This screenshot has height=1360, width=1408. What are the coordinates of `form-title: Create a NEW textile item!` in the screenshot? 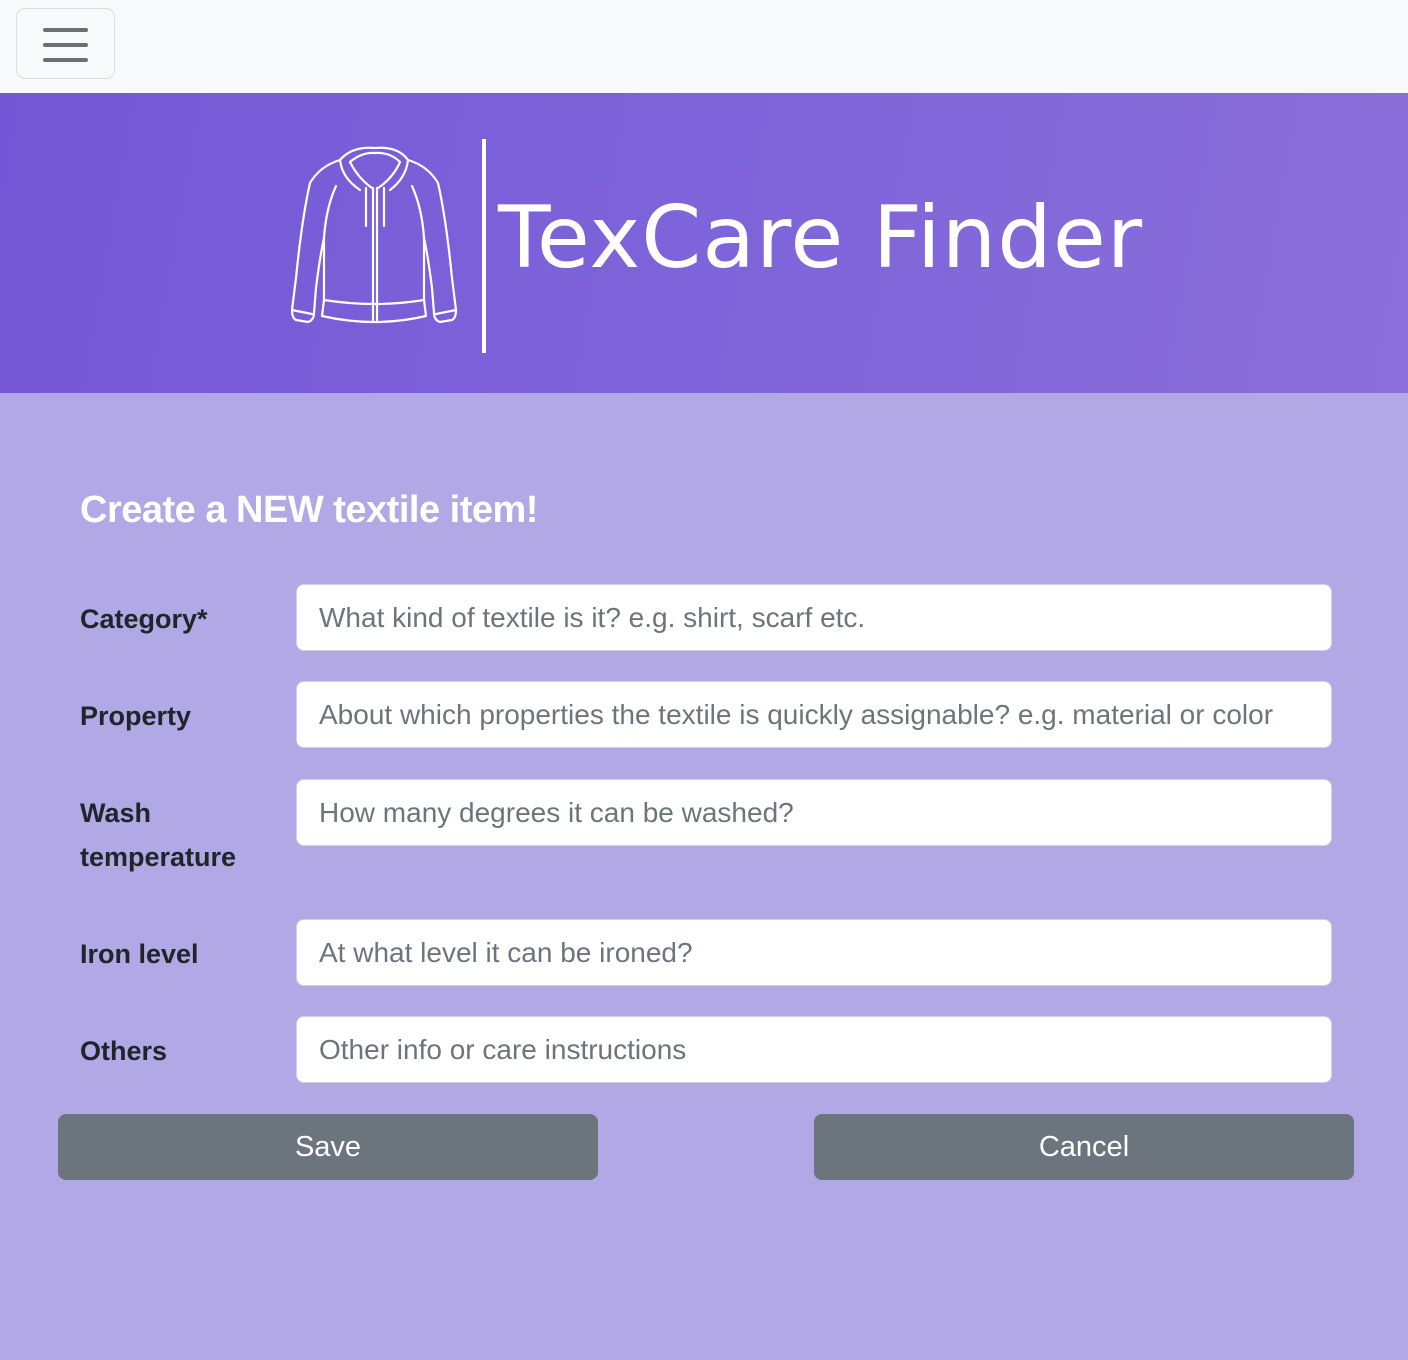 It's located at (309, 510).